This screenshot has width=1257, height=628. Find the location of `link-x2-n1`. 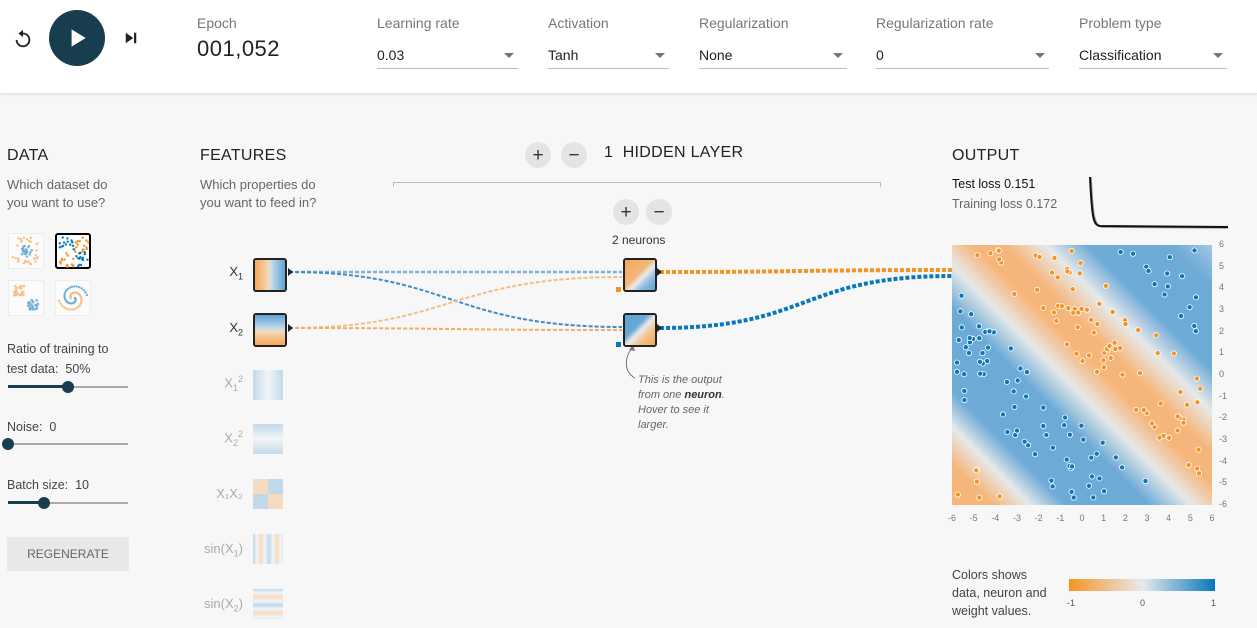

link-x2-n1 is located at coordinates (455, 302).